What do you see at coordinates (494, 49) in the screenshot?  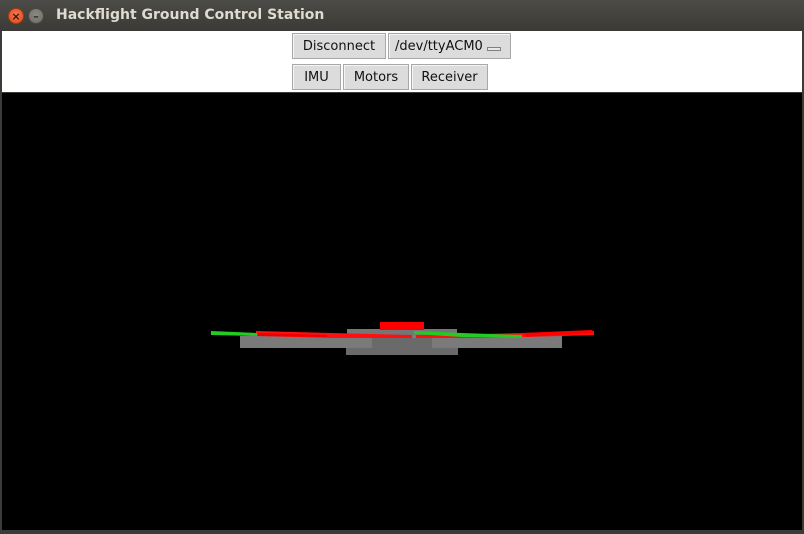 I see `dropdown-indicator-icon` at bounding box center [494, 49].